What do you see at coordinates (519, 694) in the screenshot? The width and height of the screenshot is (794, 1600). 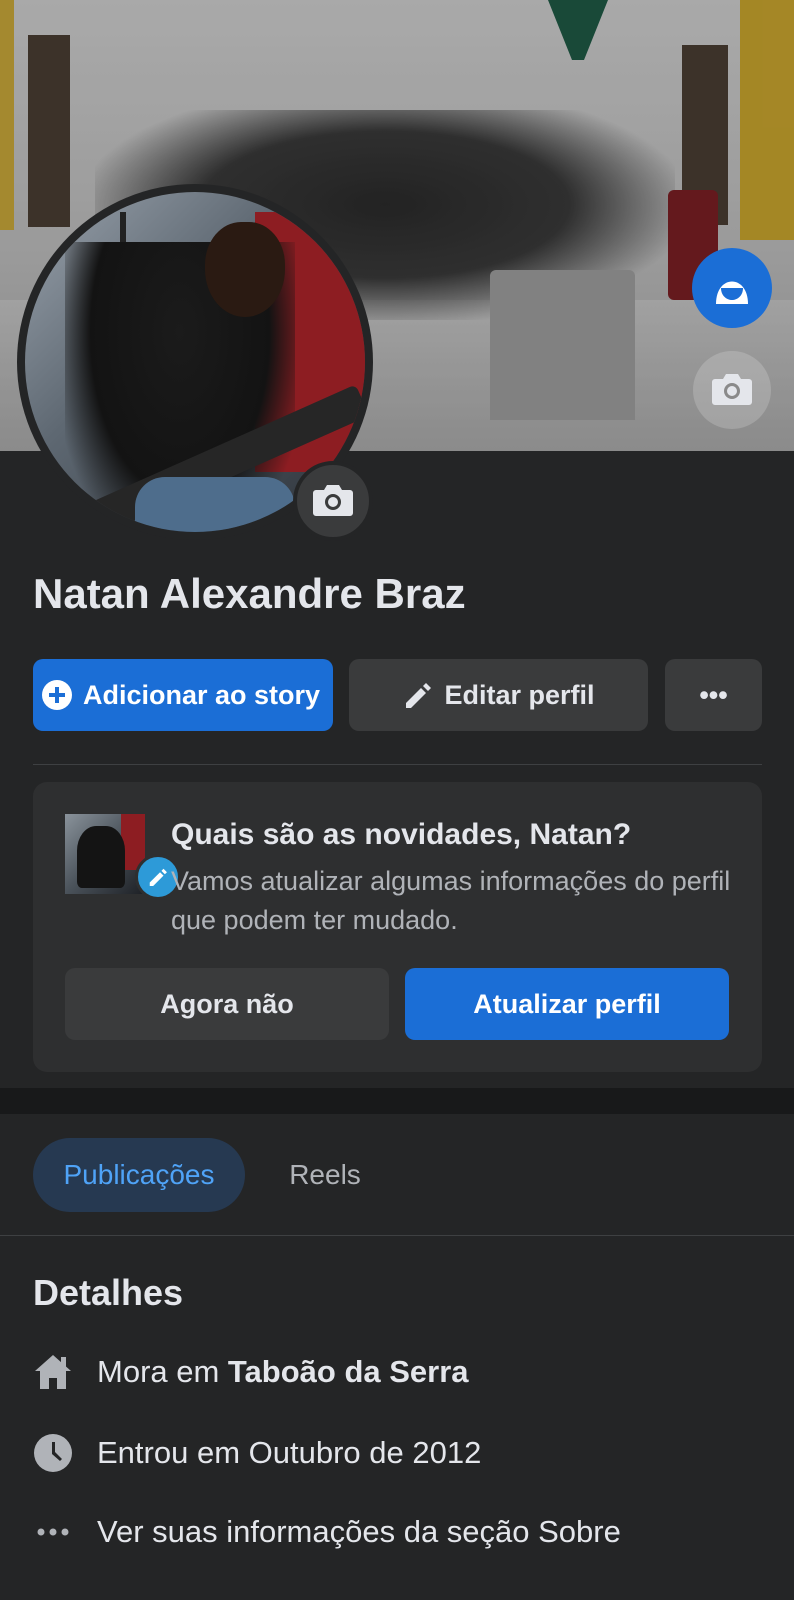 I see `edit-profile-label: Editar perfil` at bounding box center [519, 694].